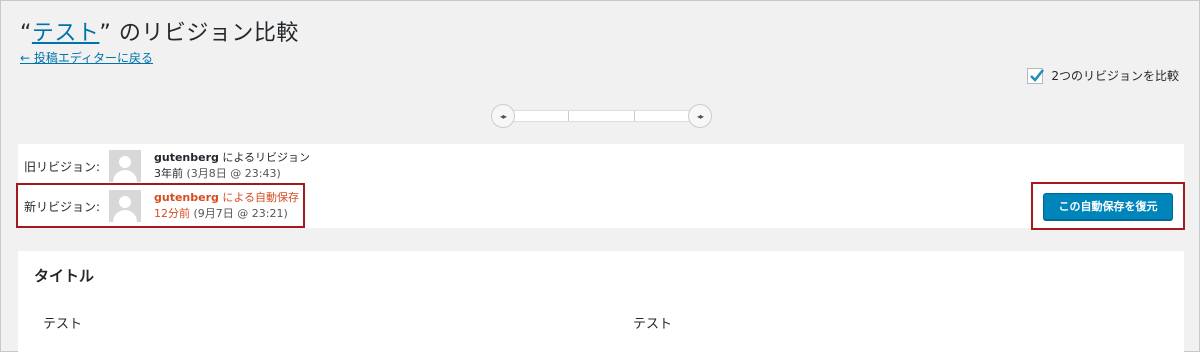 This screenshot has height=352, width=1200. I want to click on diff-left-value: テスト, so click(63, 324).